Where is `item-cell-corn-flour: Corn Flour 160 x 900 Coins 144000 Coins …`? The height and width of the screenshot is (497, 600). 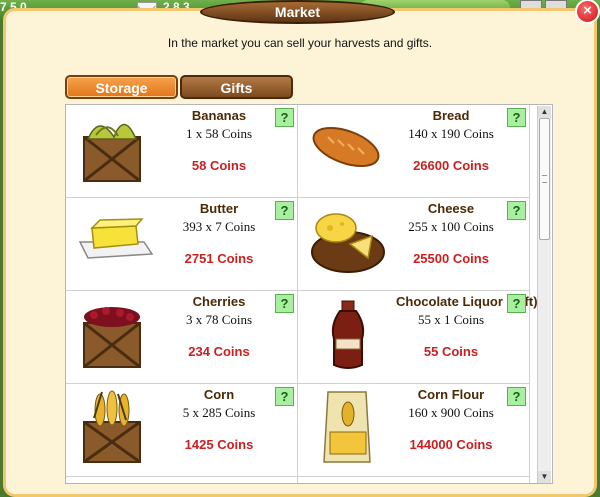
item-cell-corn-flour: Corn Flour 160 x 900 Coins 144000 Coins … is located at coordinates (414, 430).